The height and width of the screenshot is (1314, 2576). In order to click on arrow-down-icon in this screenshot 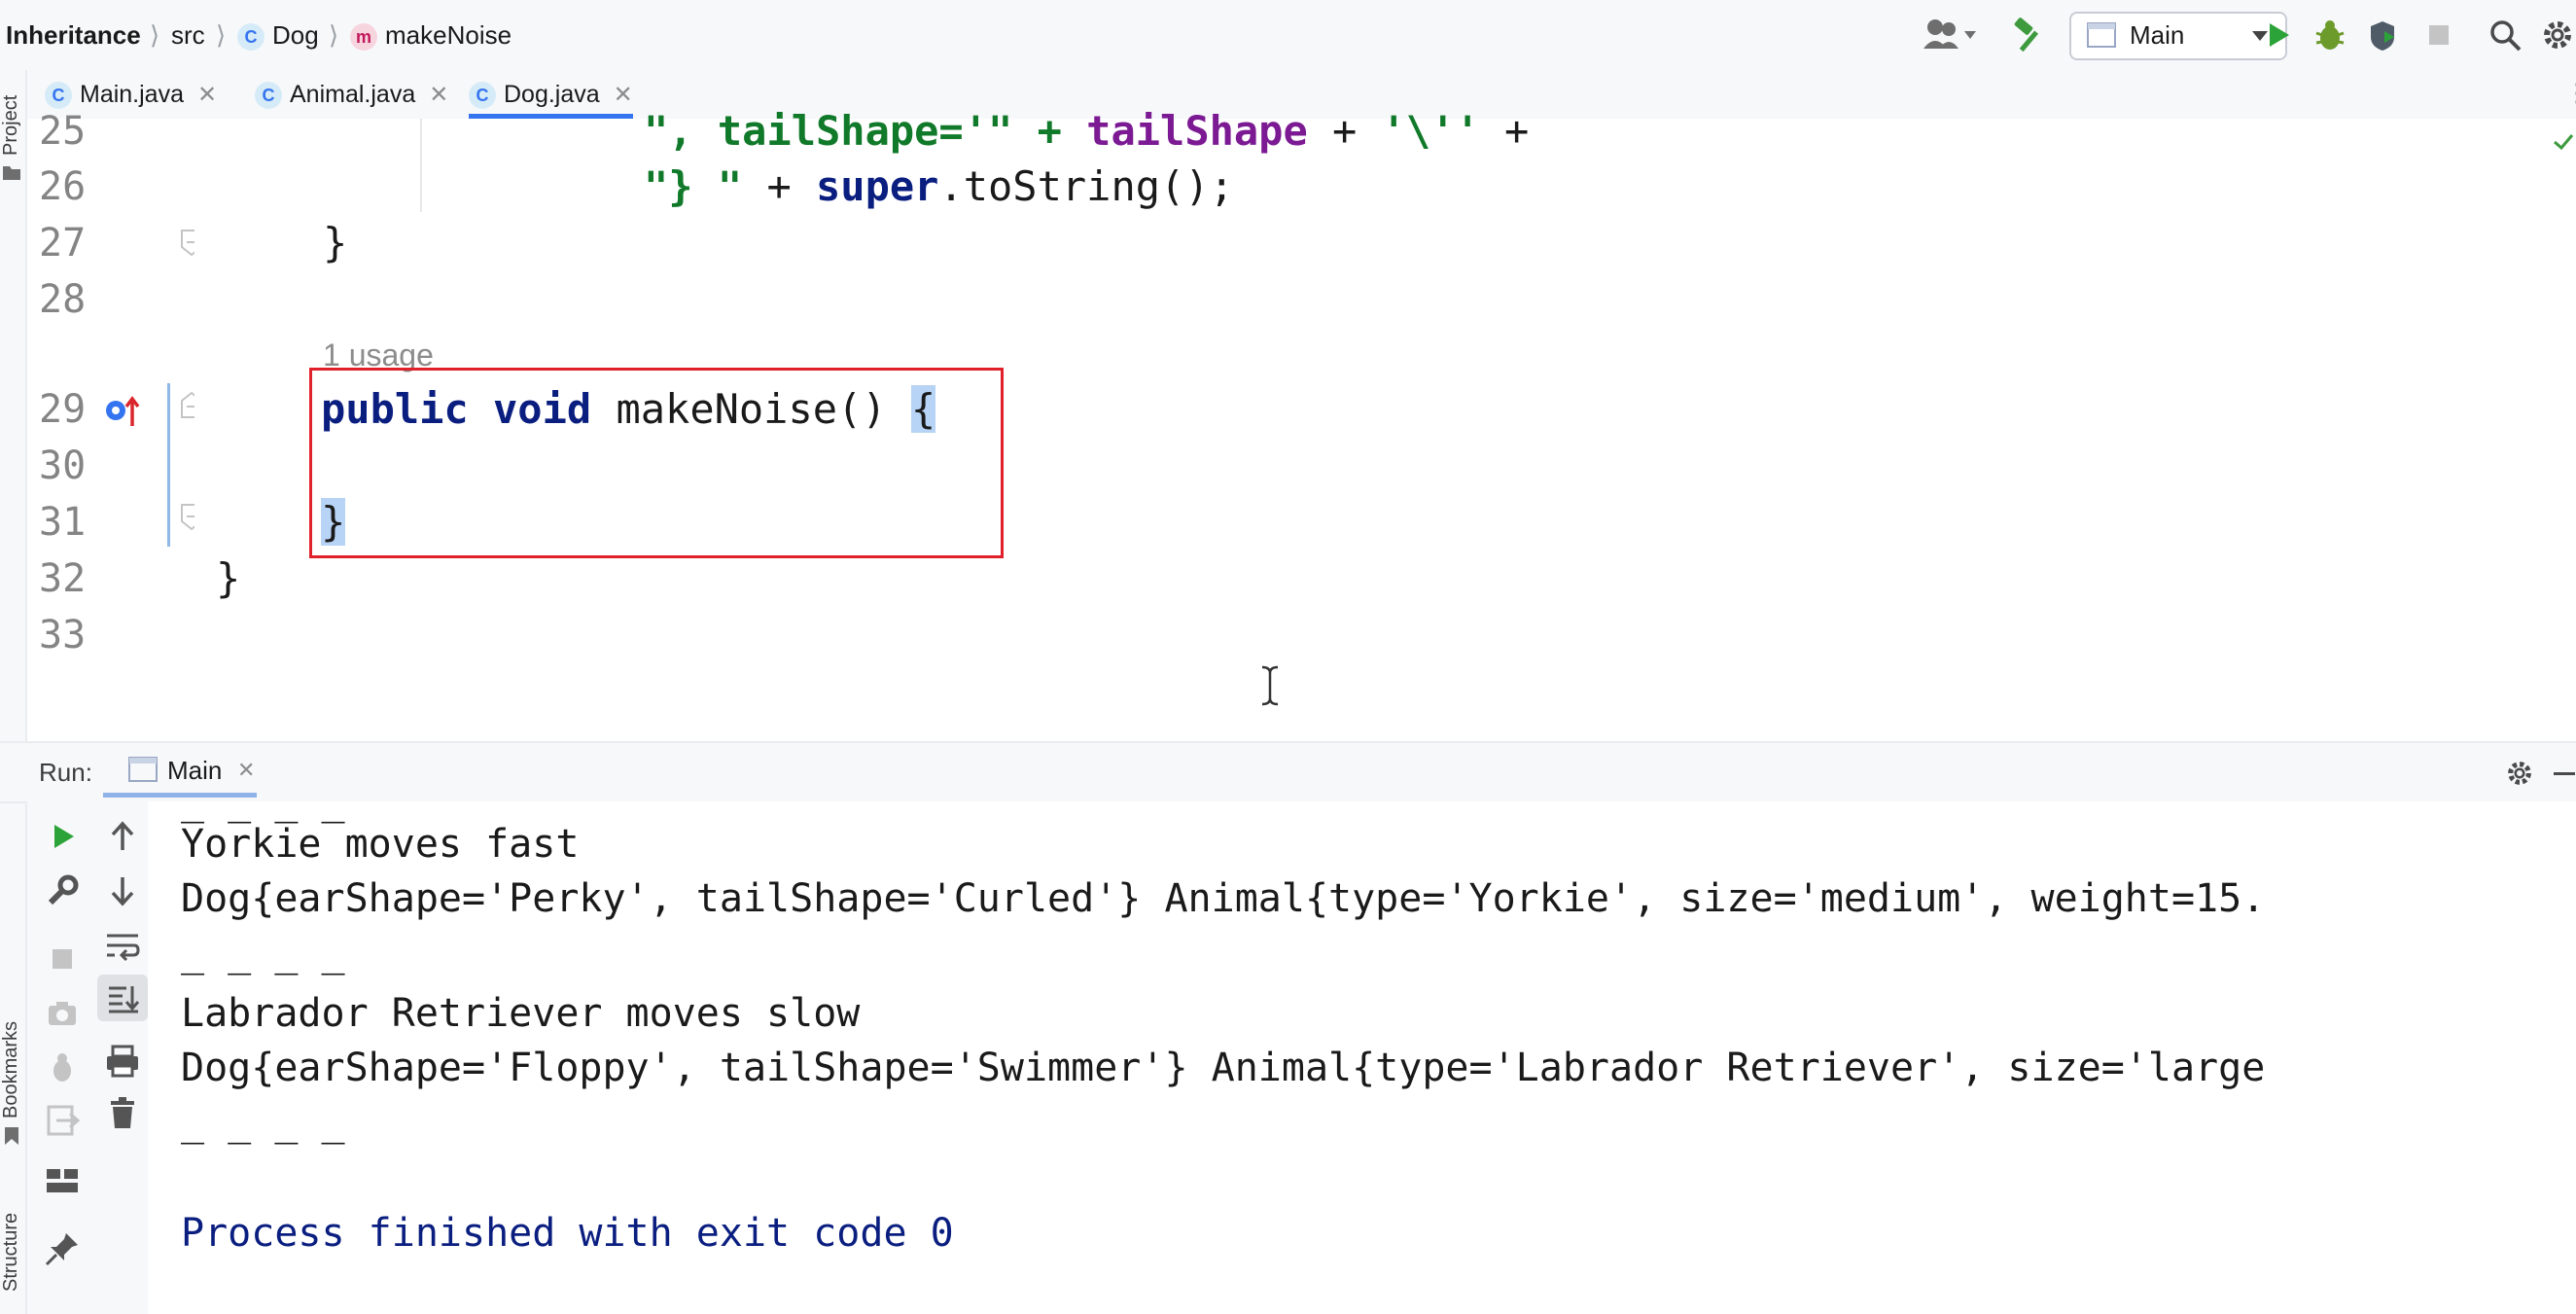, I will do `click(123, 891)`.